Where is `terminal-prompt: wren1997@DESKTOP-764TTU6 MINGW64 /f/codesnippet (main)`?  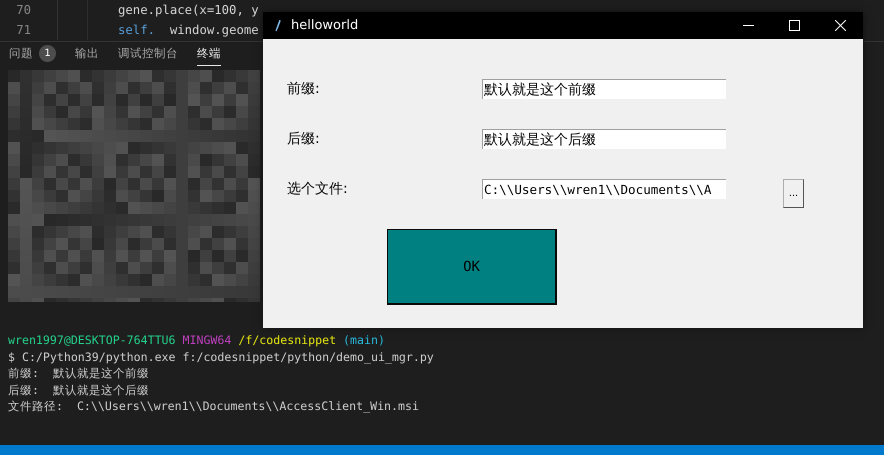
terminal-prompt: wren1997@DESKTOP-764TTU6 MINGW64 /f/codesnippet (main) is located at coordinates (197, 340).